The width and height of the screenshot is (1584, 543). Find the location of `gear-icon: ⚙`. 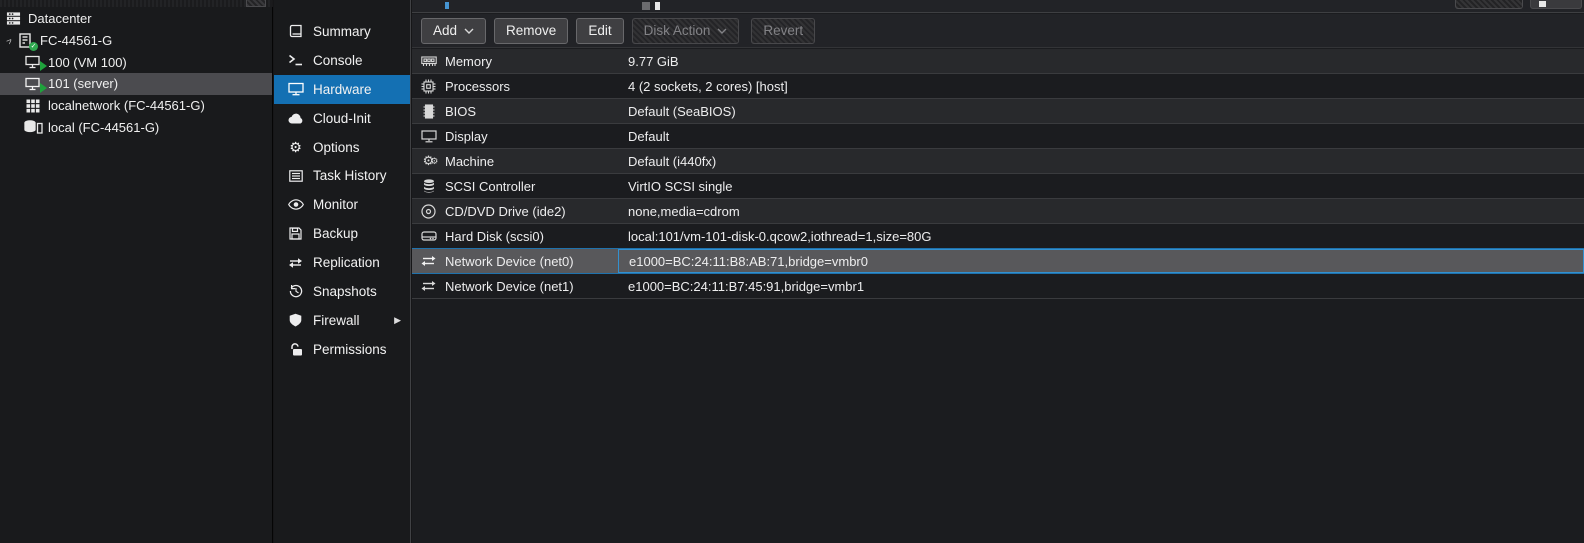

gear-icon: ⚙ is located at coordinates (295, 146).